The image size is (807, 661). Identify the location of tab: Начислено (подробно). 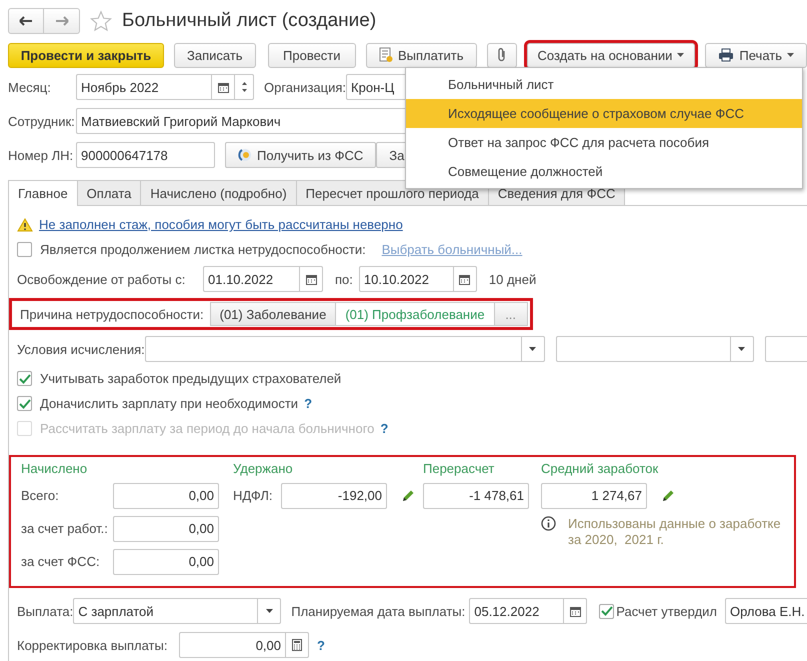
(218, 192).